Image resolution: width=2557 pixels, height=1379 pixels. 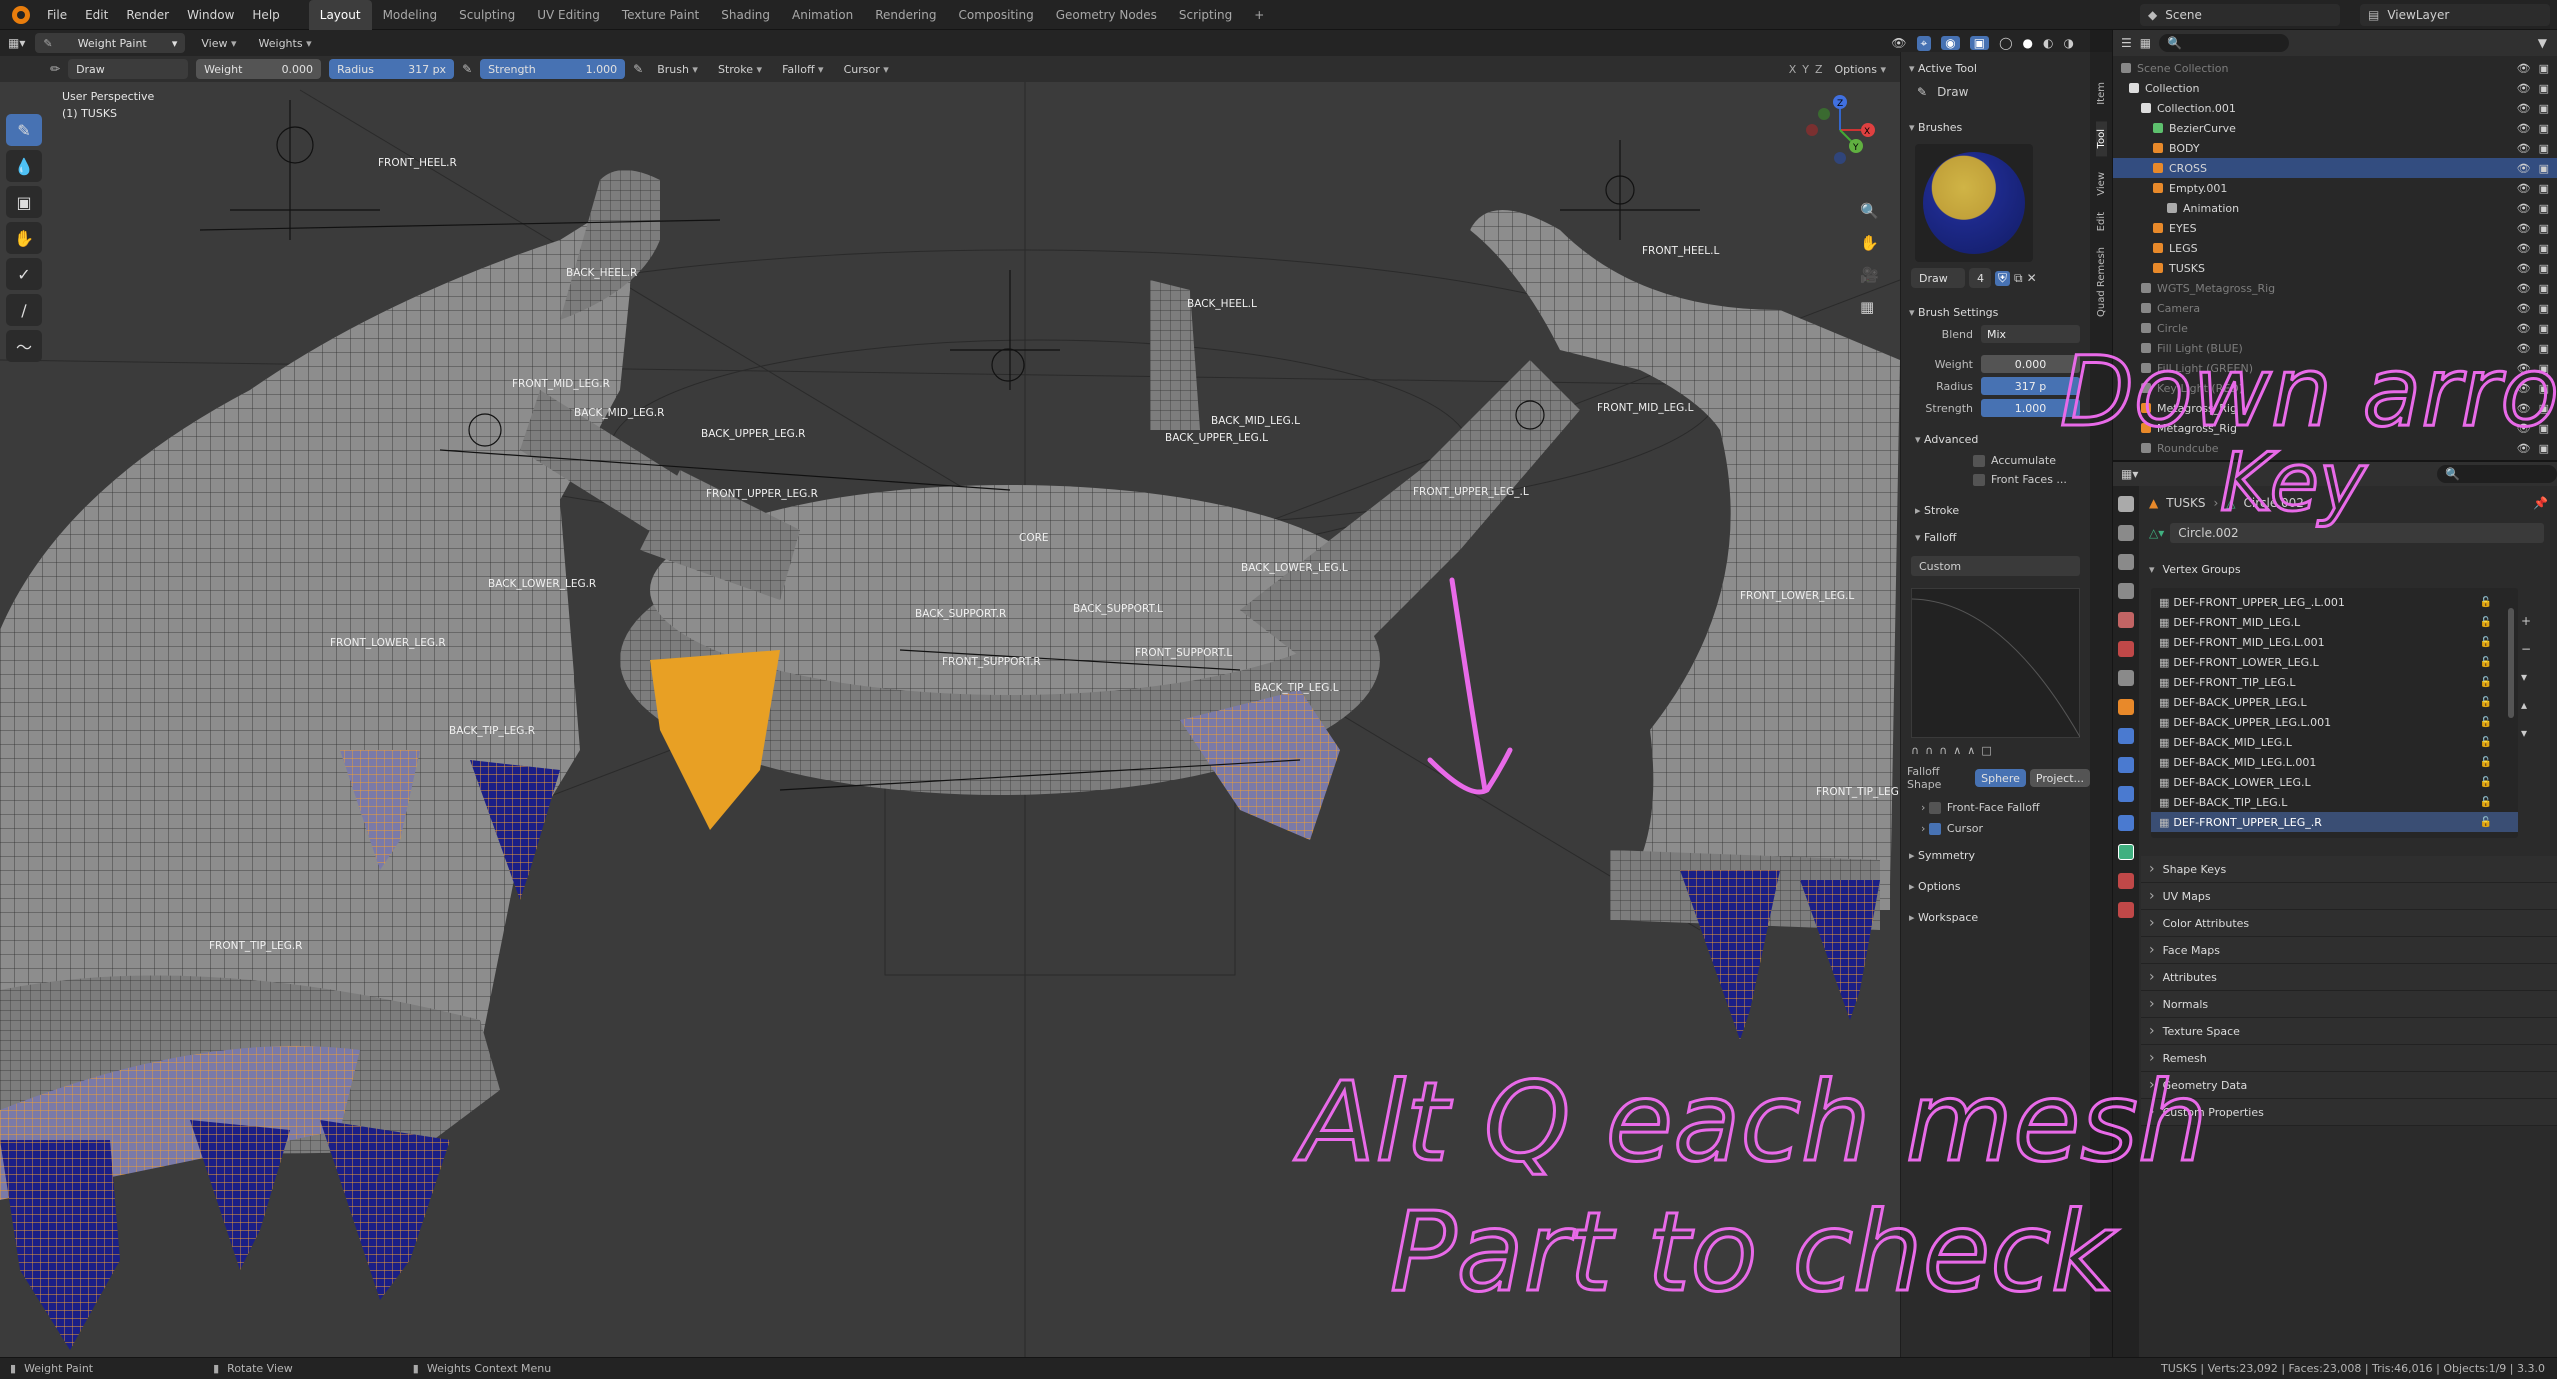 I want to click on property-section: Texture Space, so click(x=2349, y=1031).